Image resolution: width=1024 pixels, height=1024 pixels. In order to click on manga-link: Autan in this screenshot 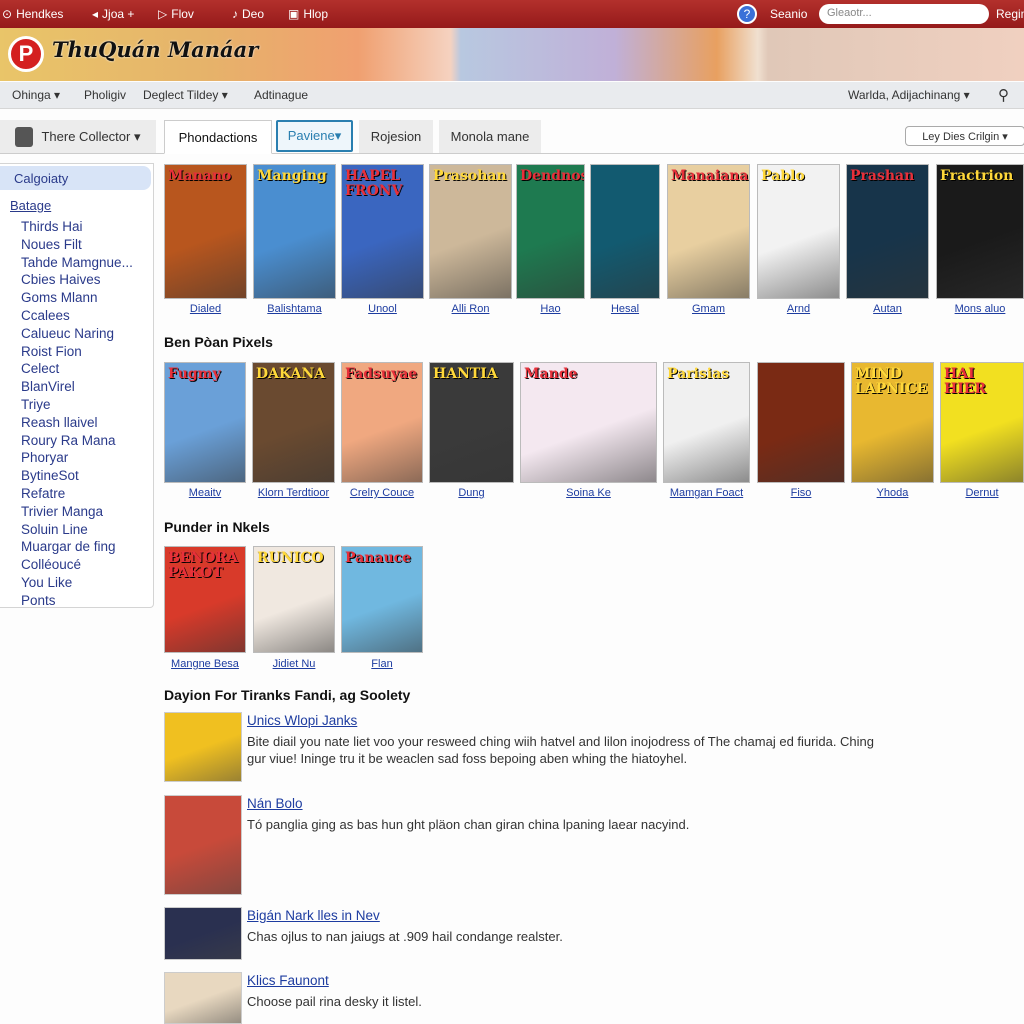, I will do `click(887, 309)`.